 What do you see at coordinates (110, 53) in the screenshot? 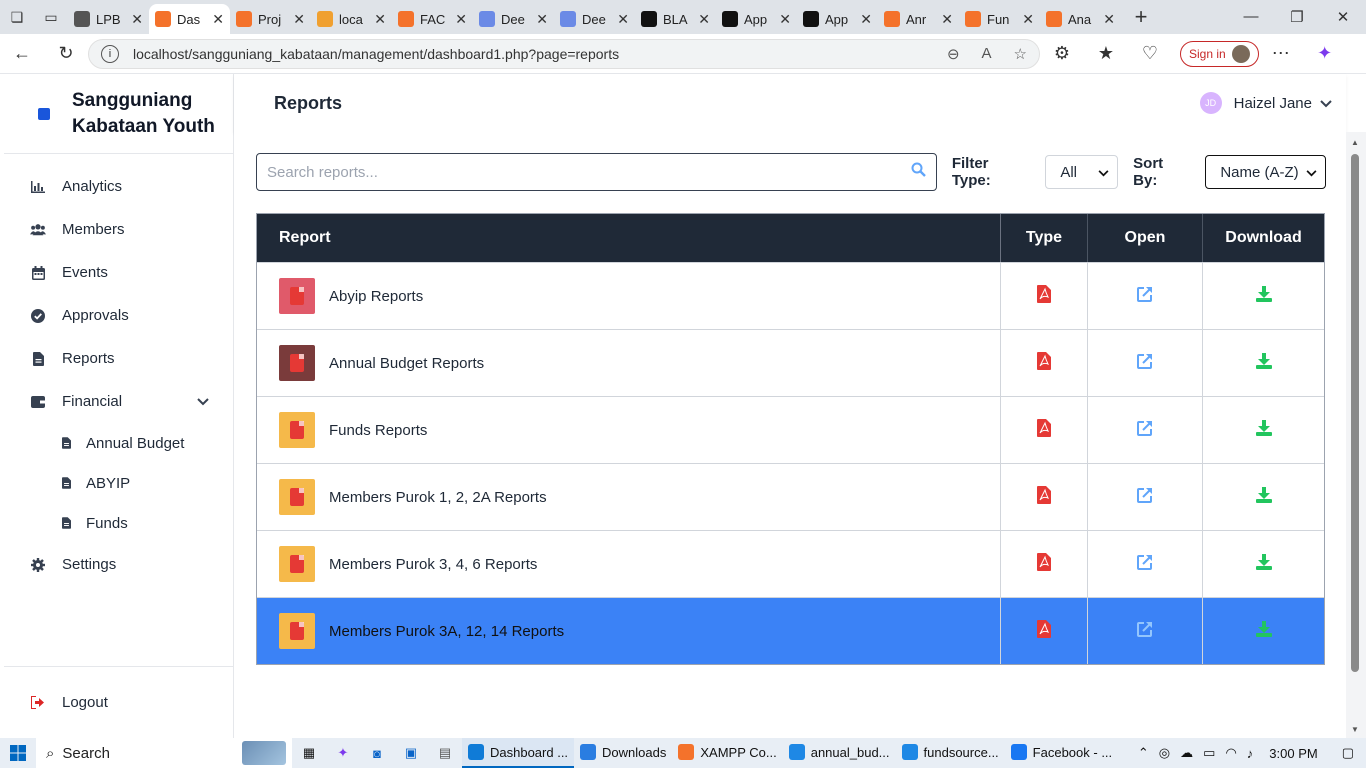
I see `site-info-icon: i` at bounding box center [110, 53].